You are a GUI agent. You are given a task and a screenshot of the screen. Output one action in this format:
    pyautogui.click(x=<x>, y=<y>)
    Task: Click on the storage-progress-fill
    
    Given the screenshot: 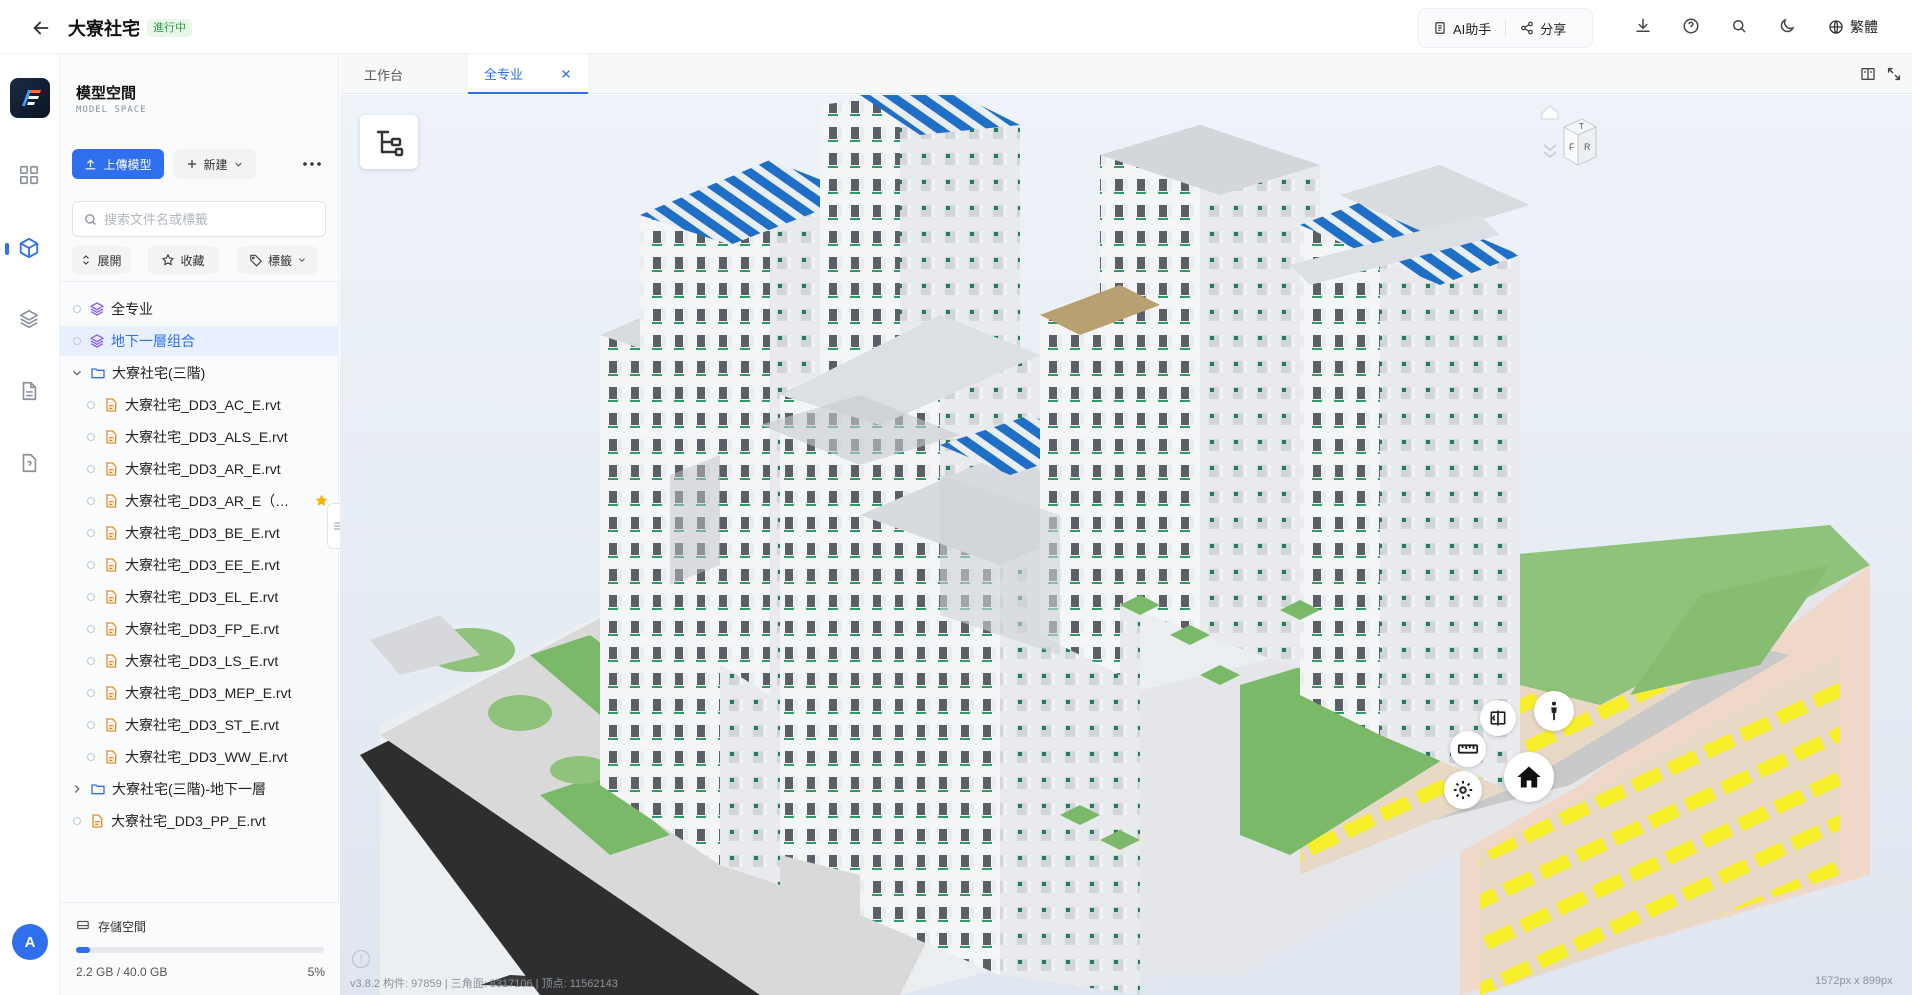 What is the action you would take?
    pyautogui.click(x=83, y=950)
    